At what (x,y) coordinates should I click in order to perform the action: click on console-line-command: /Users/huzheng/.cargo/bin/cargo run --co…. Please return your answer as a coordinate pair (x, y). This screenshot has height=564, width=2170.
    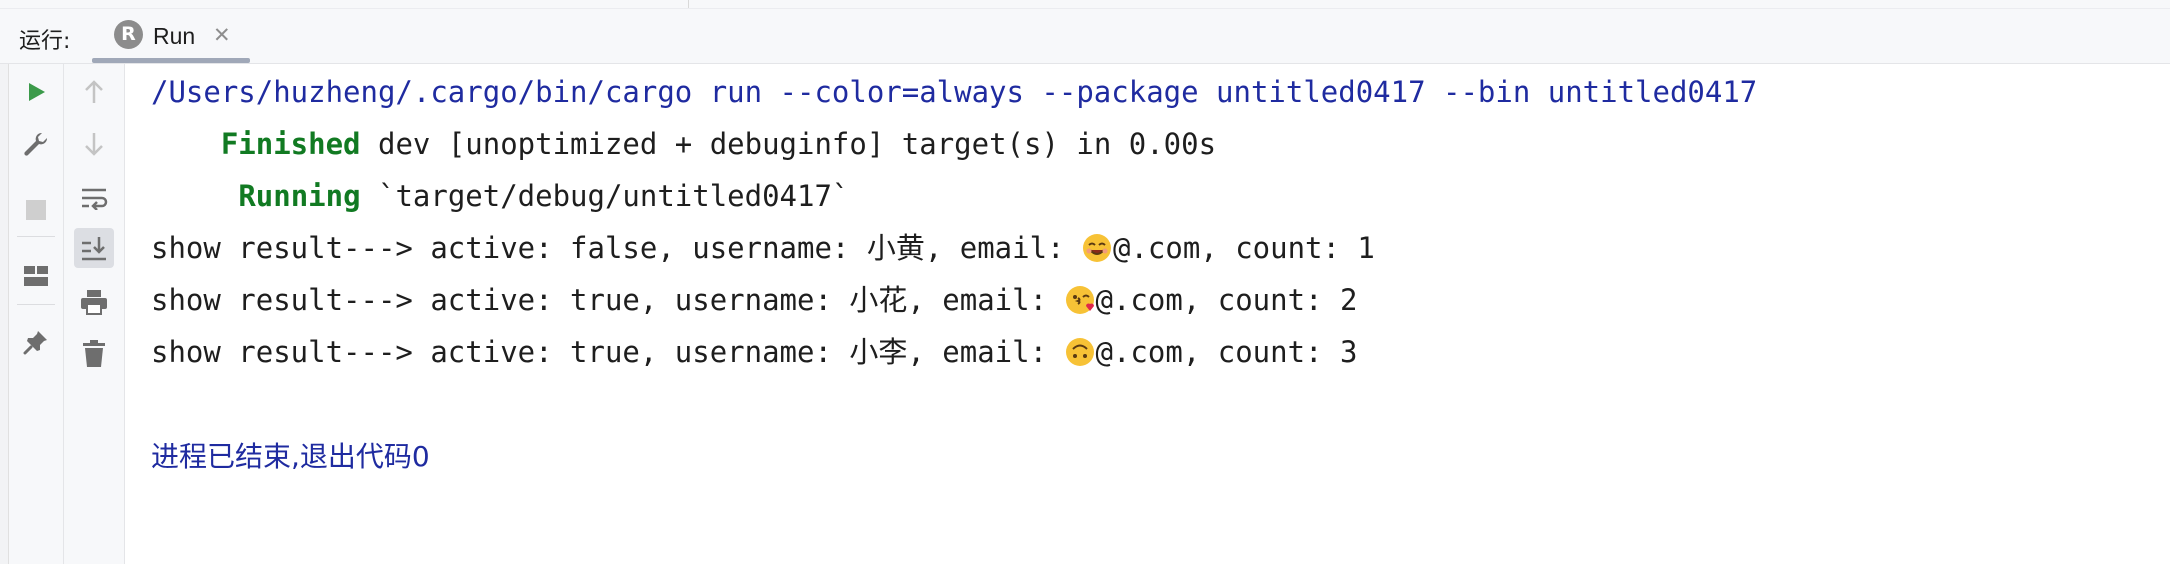
    Looking at the image, I should click on (1146, 92).